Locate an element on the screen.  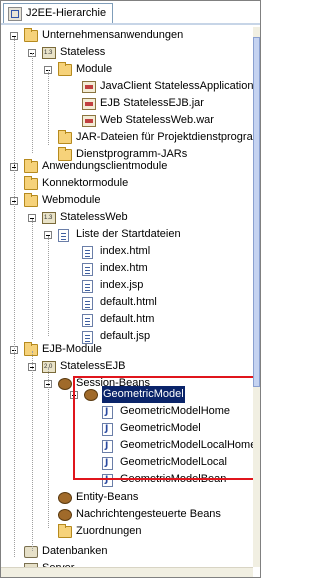
tree-node-label: Module is located at coordinates (94, 69).